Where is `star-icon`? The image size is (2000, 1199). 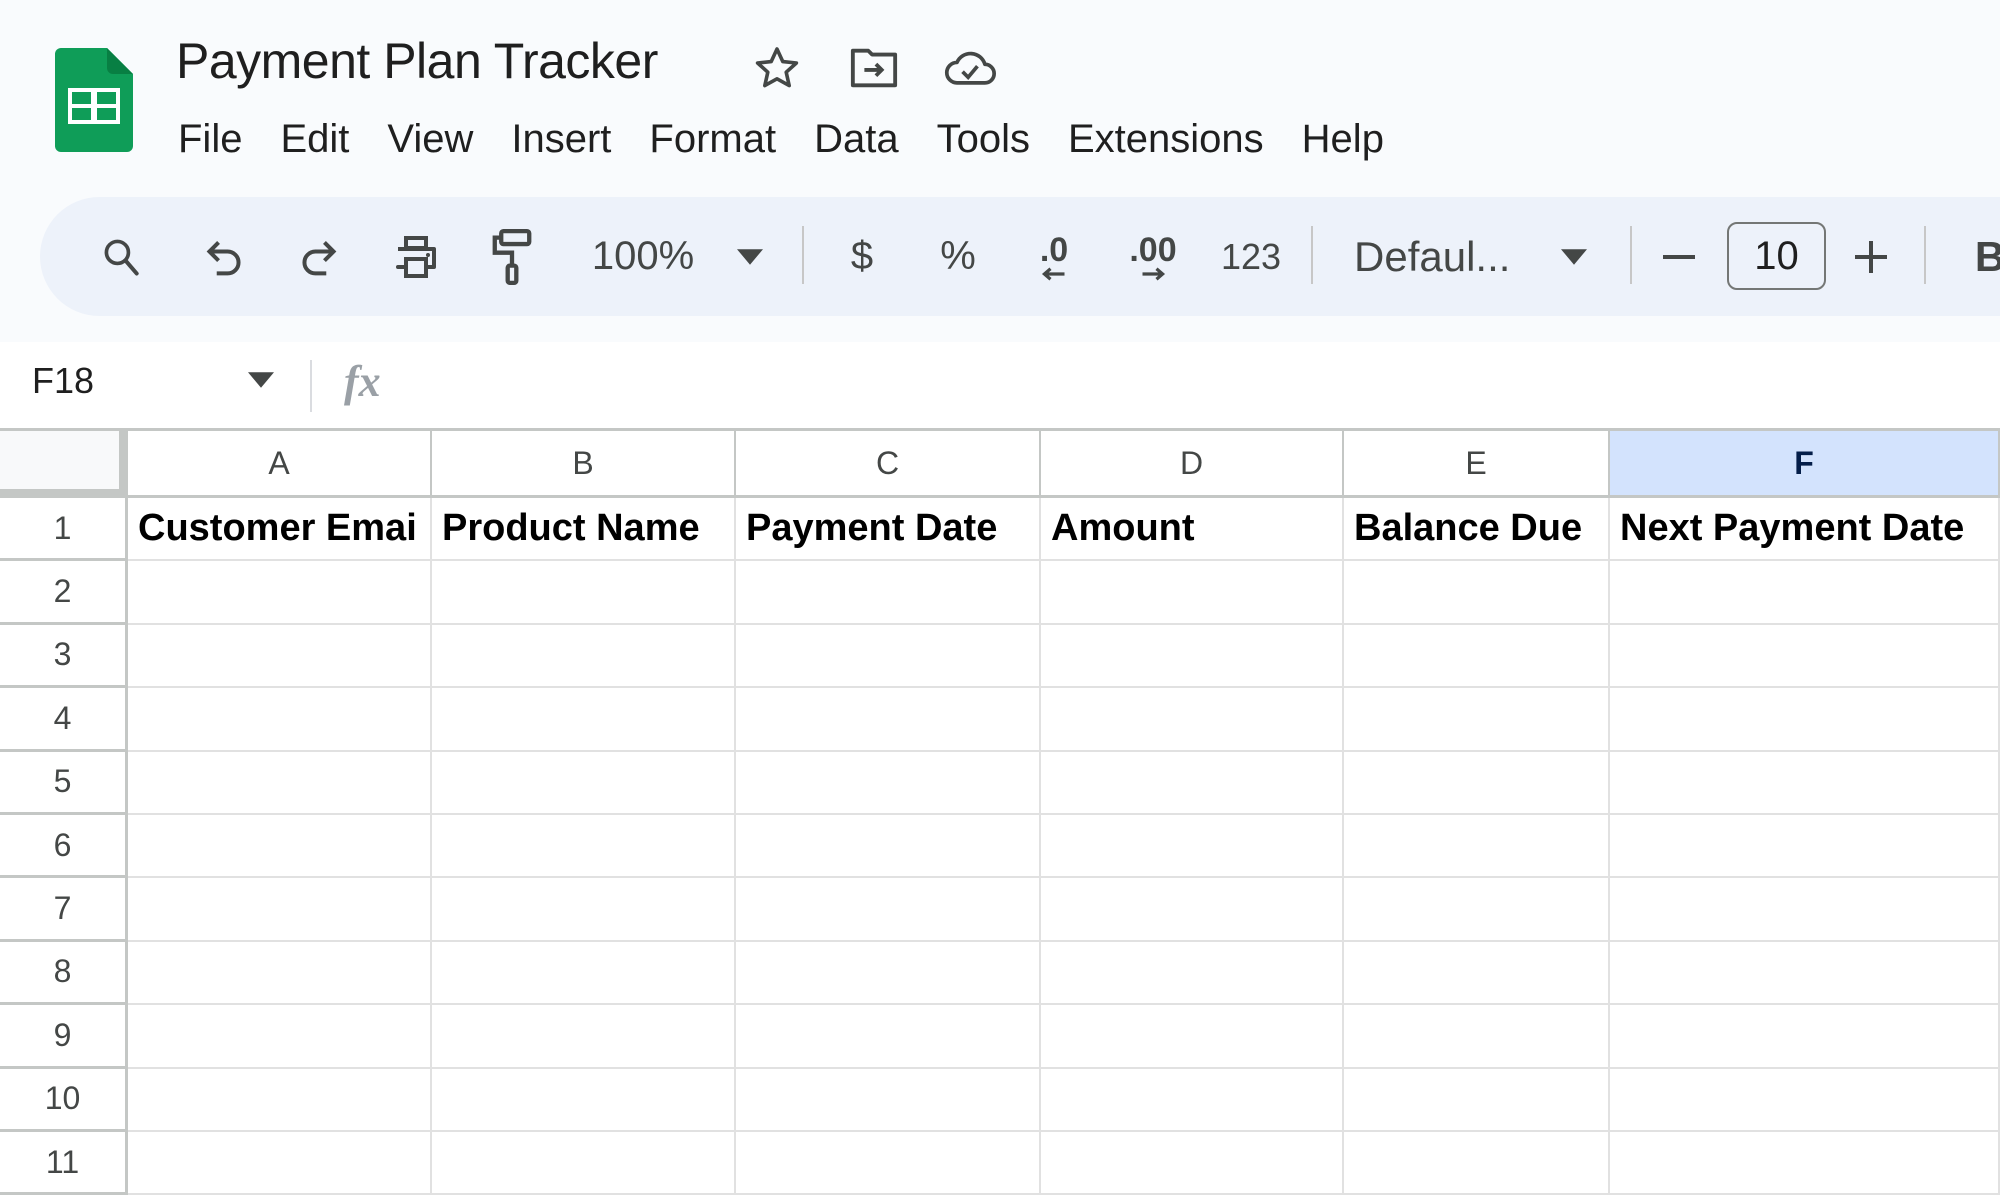 star-icon is located at coordinates (777, 68).